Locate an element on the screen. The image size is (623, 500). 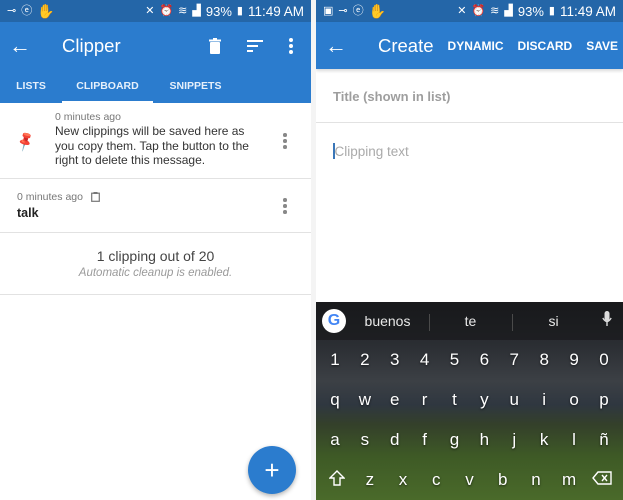
google-icon: G is located at coordinates (334, 321).